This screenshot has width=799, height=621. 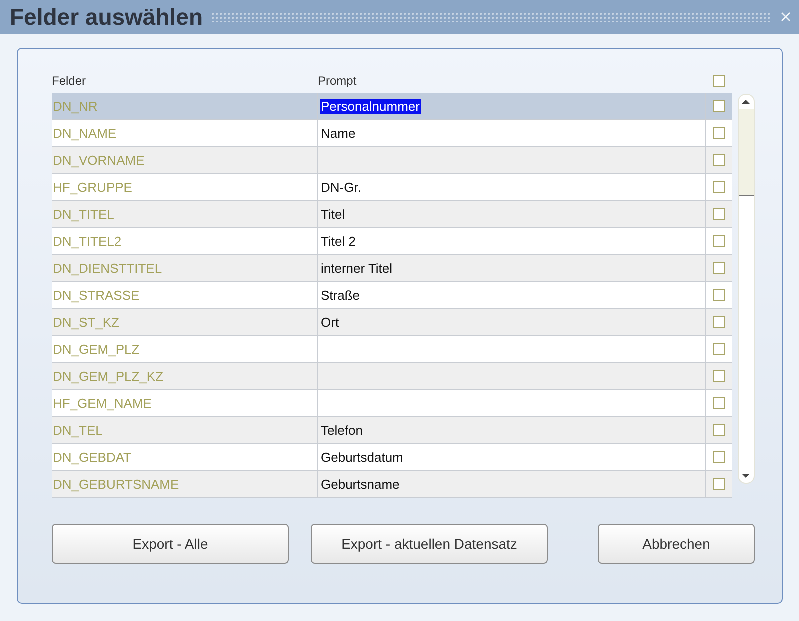 I want to click on prompt-text: Name, so click(x=338, y=133).